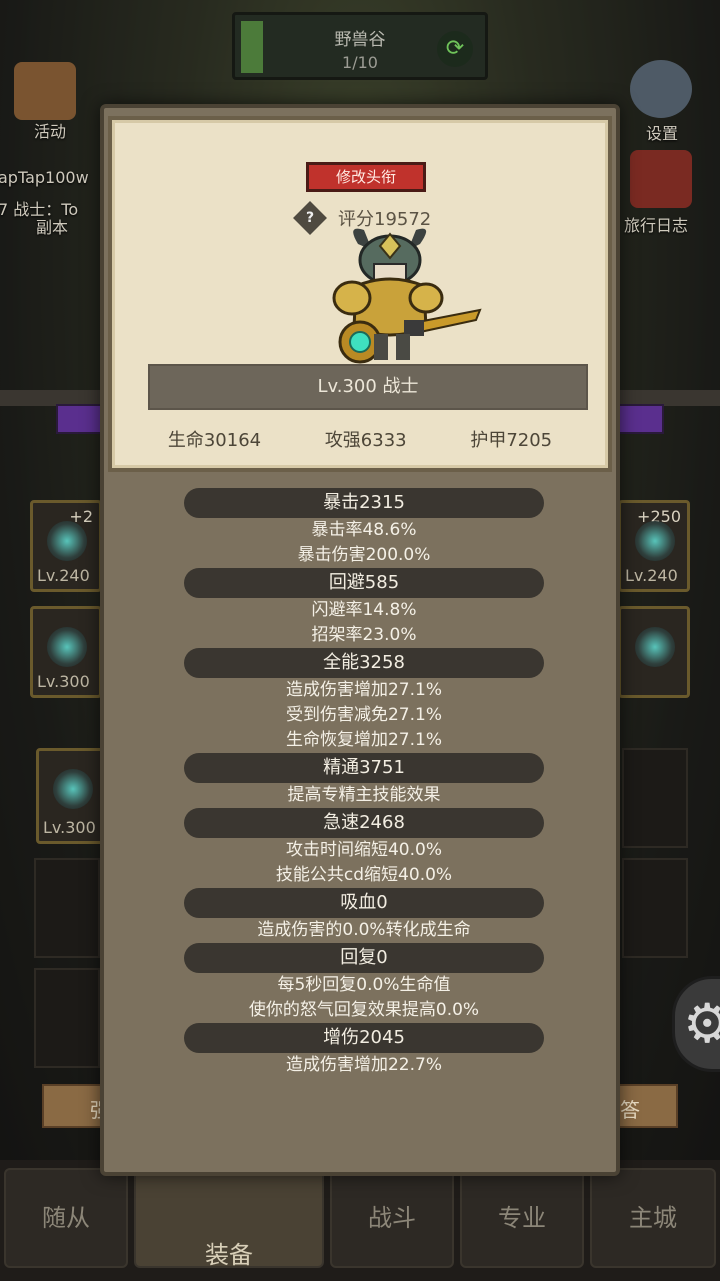 The height and width of the screenshot is (1281, 720). I want to click on stat-header: 回复0, so click(364, 958).